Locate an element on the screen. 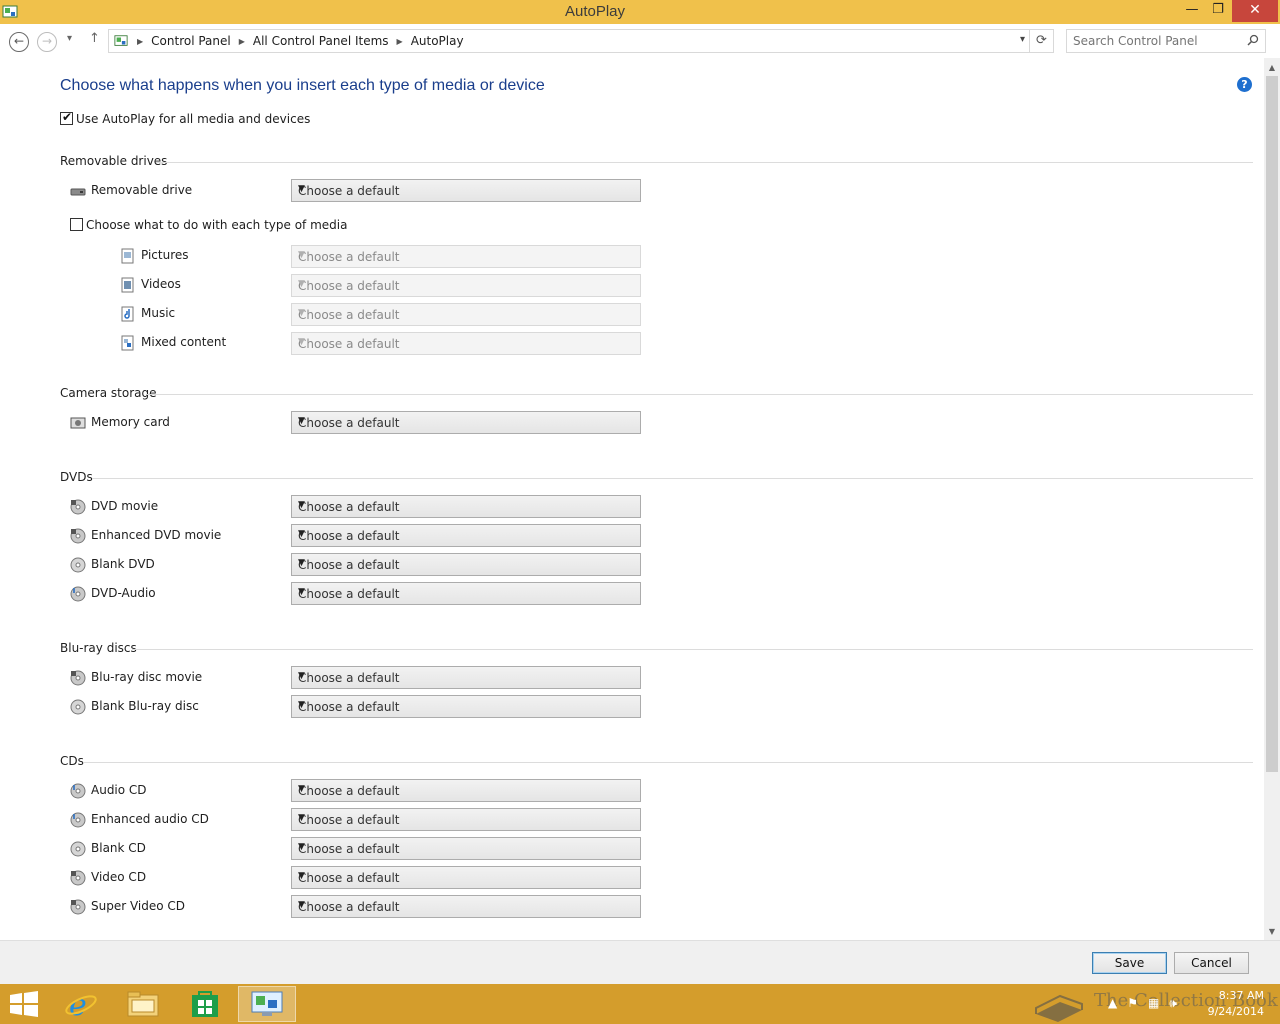 The width and height of the screenshot is (1280, 1024). taskbar-file-explorer is located at coordinates (143, 1004).